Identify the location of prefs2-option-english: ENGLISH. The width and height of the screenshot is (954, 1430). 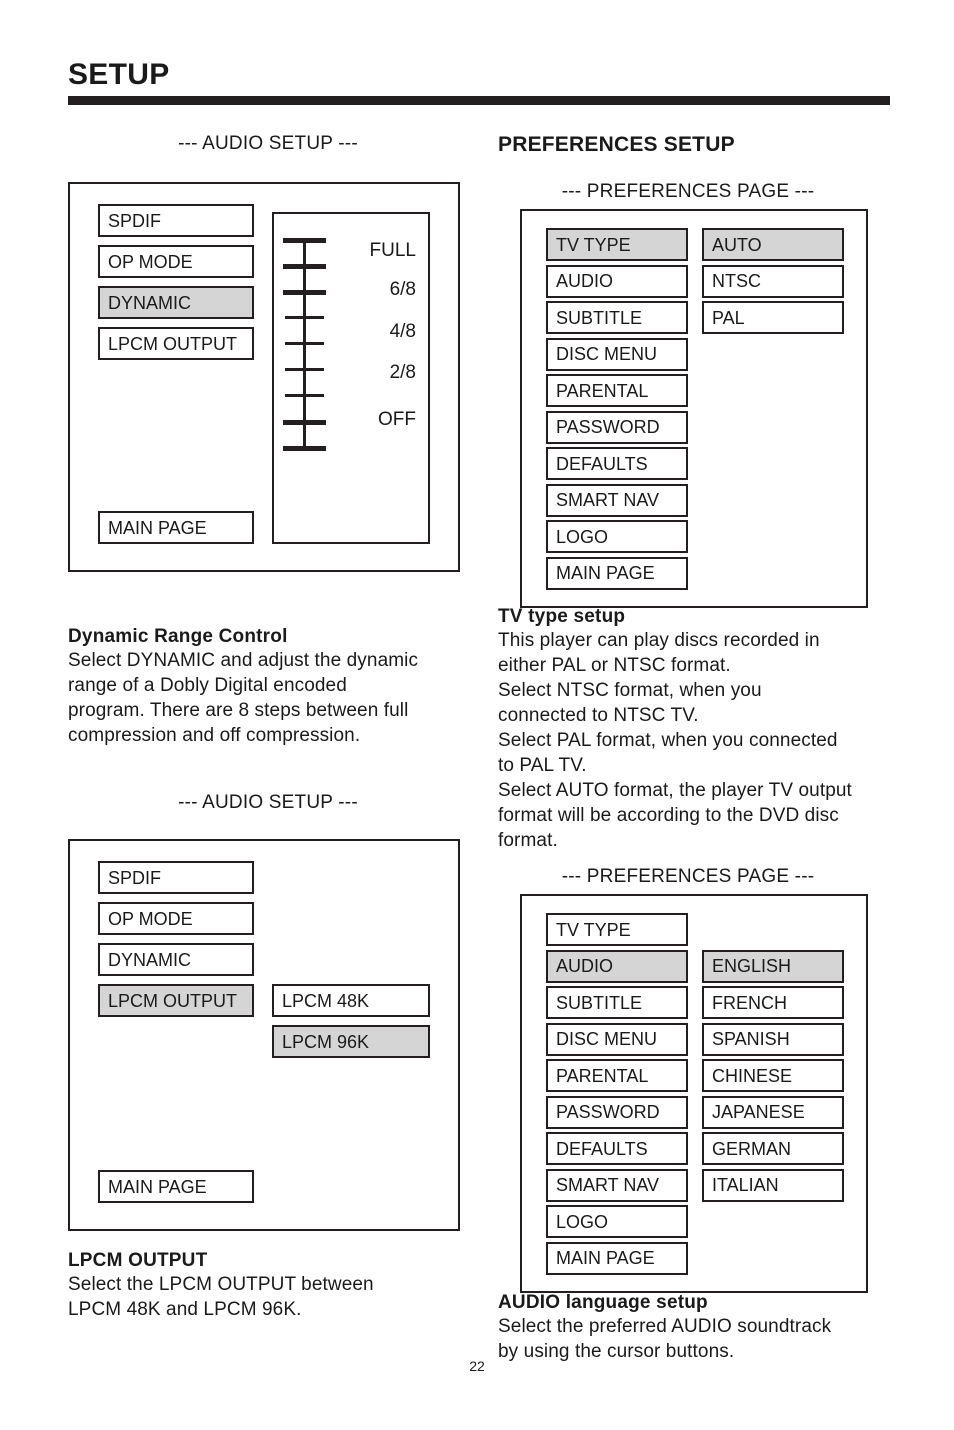
(773, 966).